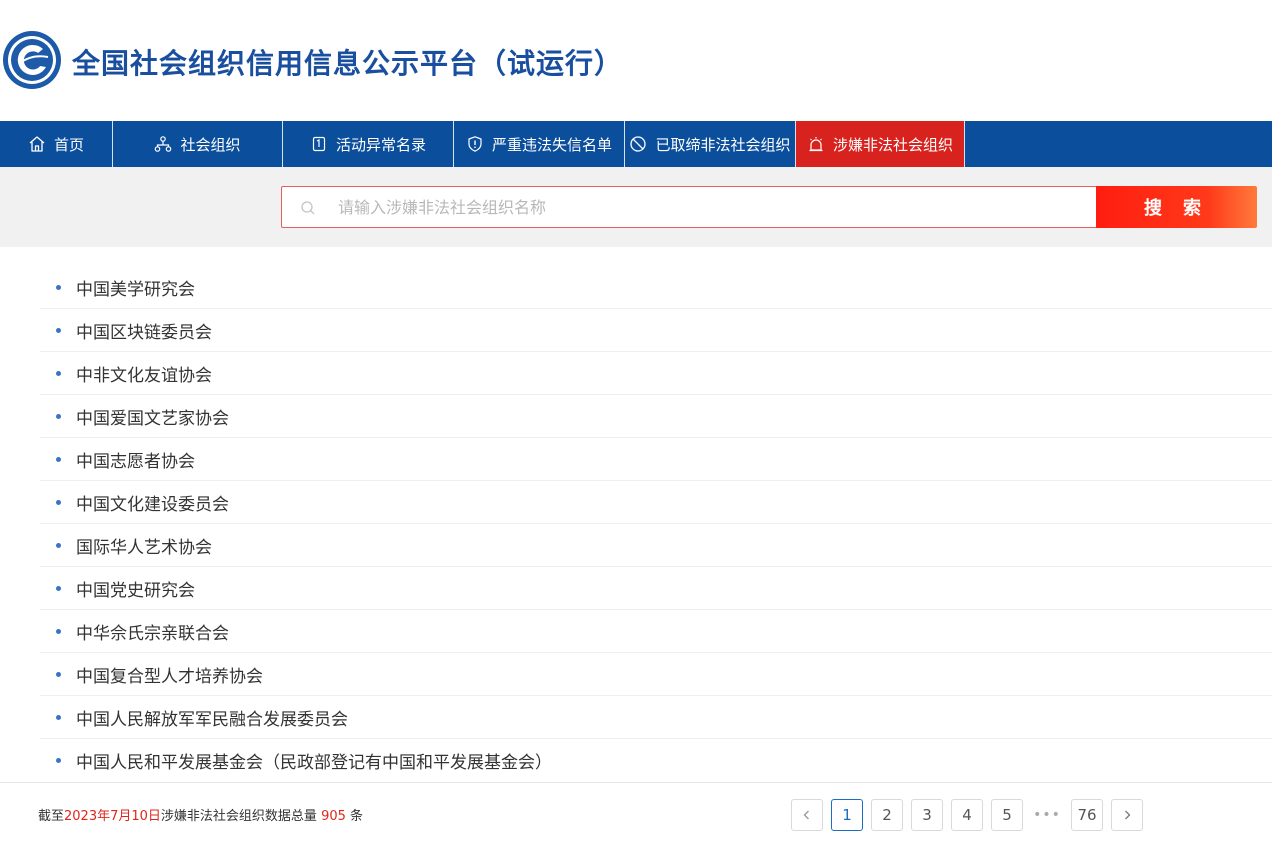  I want to click on prev-page-button, so click(807, 815).